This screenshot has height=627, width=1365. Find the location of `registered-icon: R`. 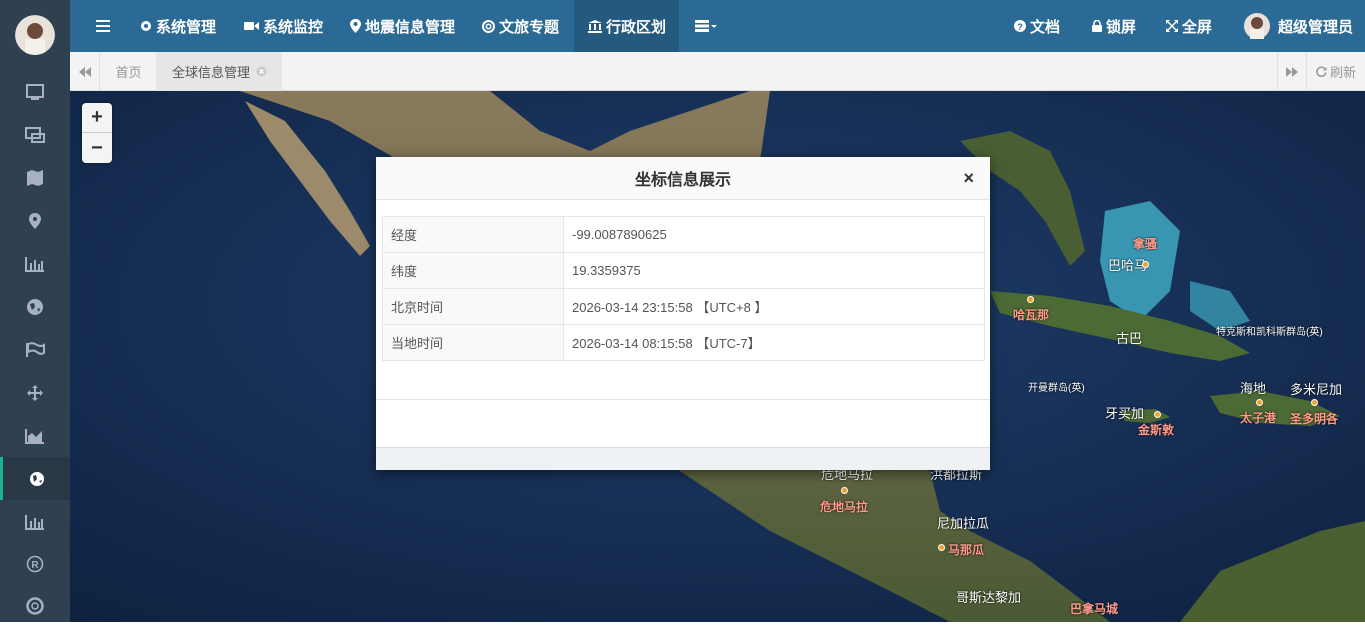

registered-icon: R is located at coordinates (35, 563).